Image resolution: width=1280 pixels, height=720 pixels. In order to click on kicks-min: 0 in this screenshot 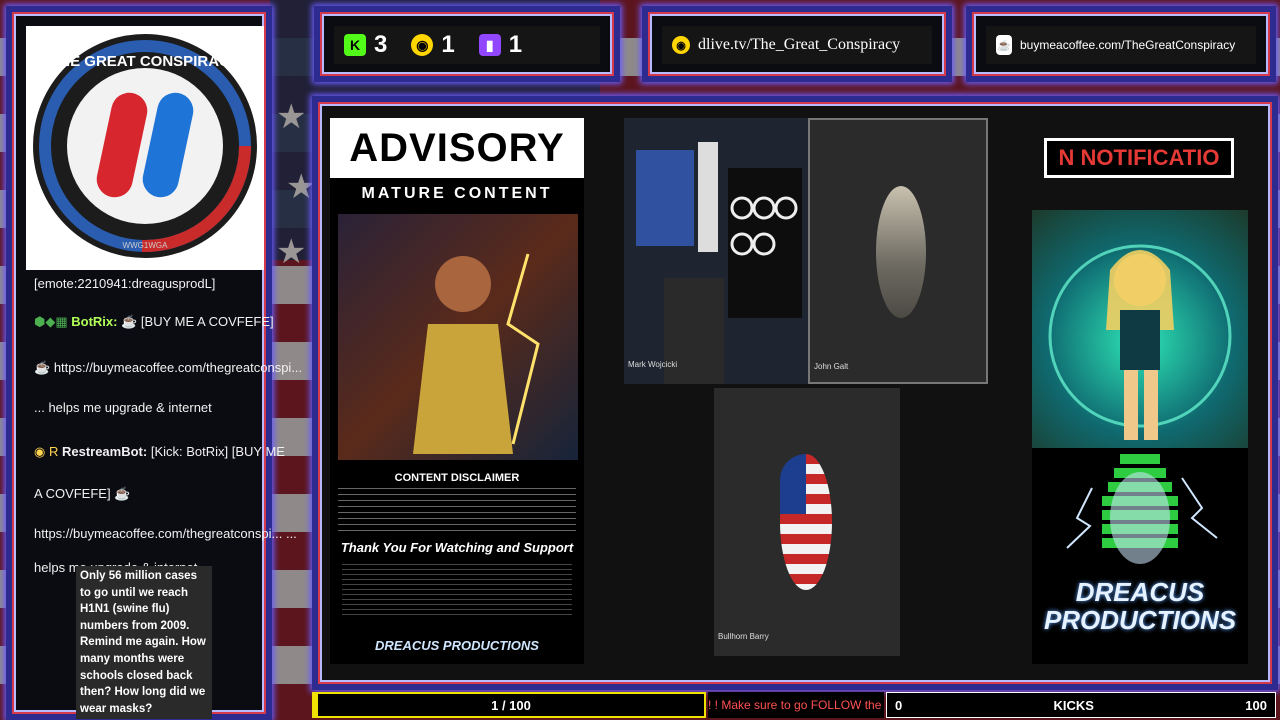, I will do `click(899, 705)`.